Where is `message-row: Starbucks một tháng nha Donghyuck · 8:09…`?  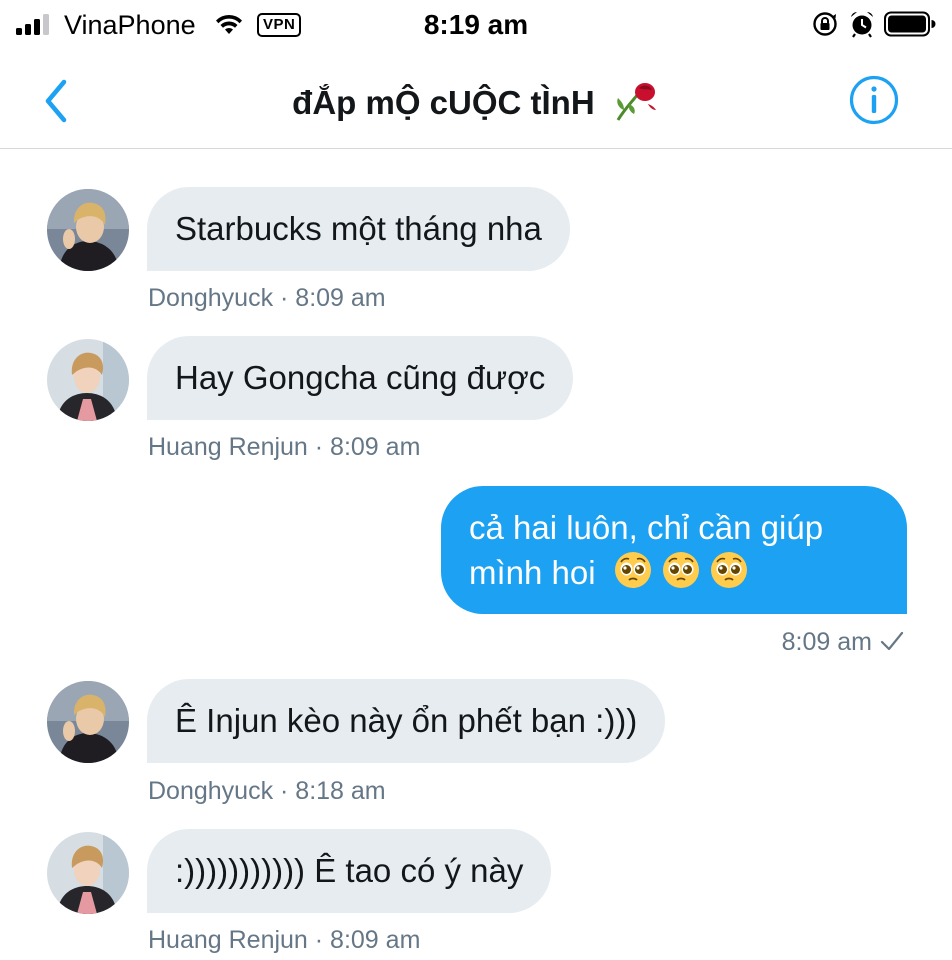
message-row: Starbucks một tháng nha Donghyuck · 8:09… is located at coordinates (476, 252).